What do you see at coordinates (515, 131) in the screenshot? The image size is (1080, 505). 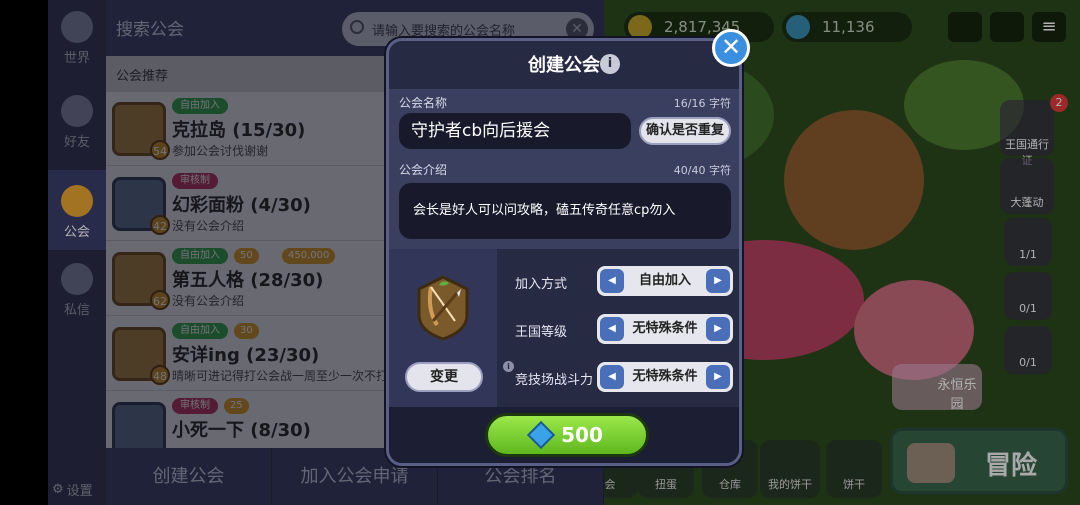 I see `guild-name-input: 守护者cb向后援会` at bounding box center [515, 131].